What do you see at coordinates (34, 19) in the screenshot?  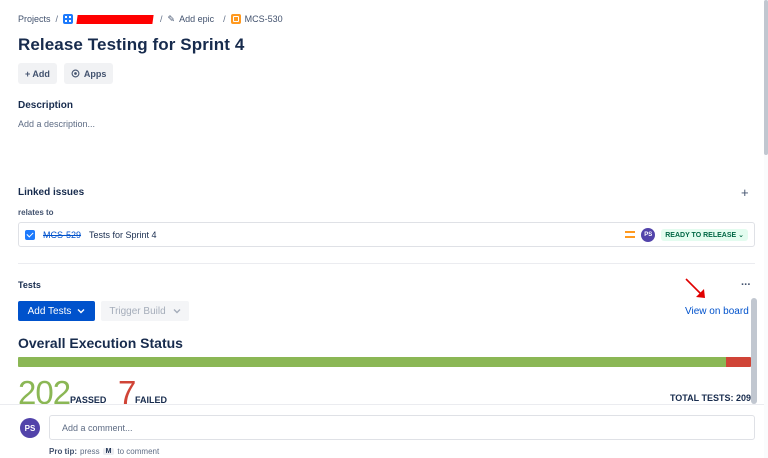 I see `breadcrumb-projects: Projects` at bounding box center [34, 19].